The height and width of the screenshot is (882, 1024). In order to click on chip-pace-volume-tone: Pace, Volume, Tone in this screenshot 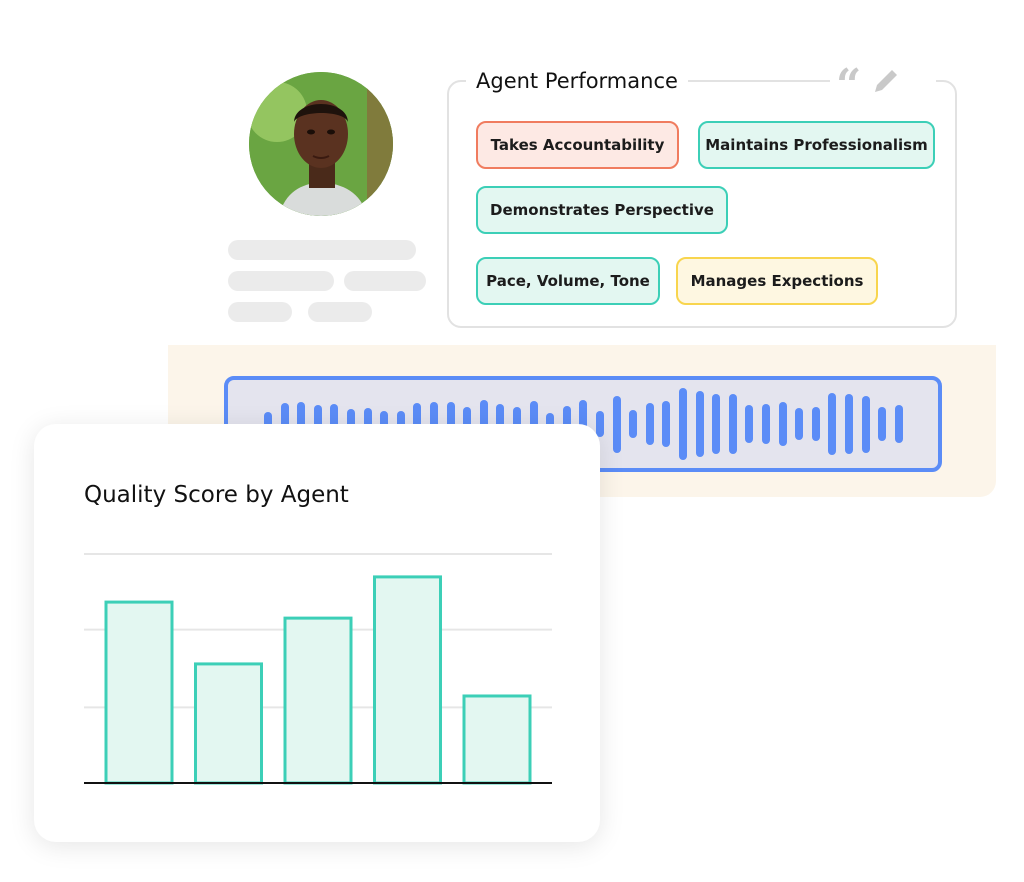, I will do `click(568, 281)`.